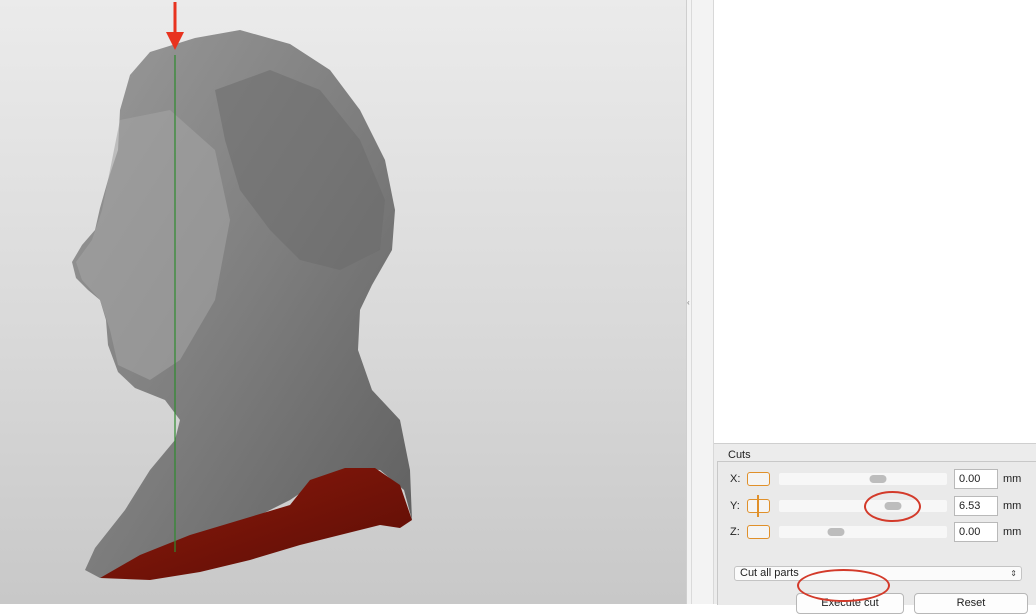 This screenshot has height=614, width=1036. I want to click on y-axis-label: Y:, so click(735, 506).